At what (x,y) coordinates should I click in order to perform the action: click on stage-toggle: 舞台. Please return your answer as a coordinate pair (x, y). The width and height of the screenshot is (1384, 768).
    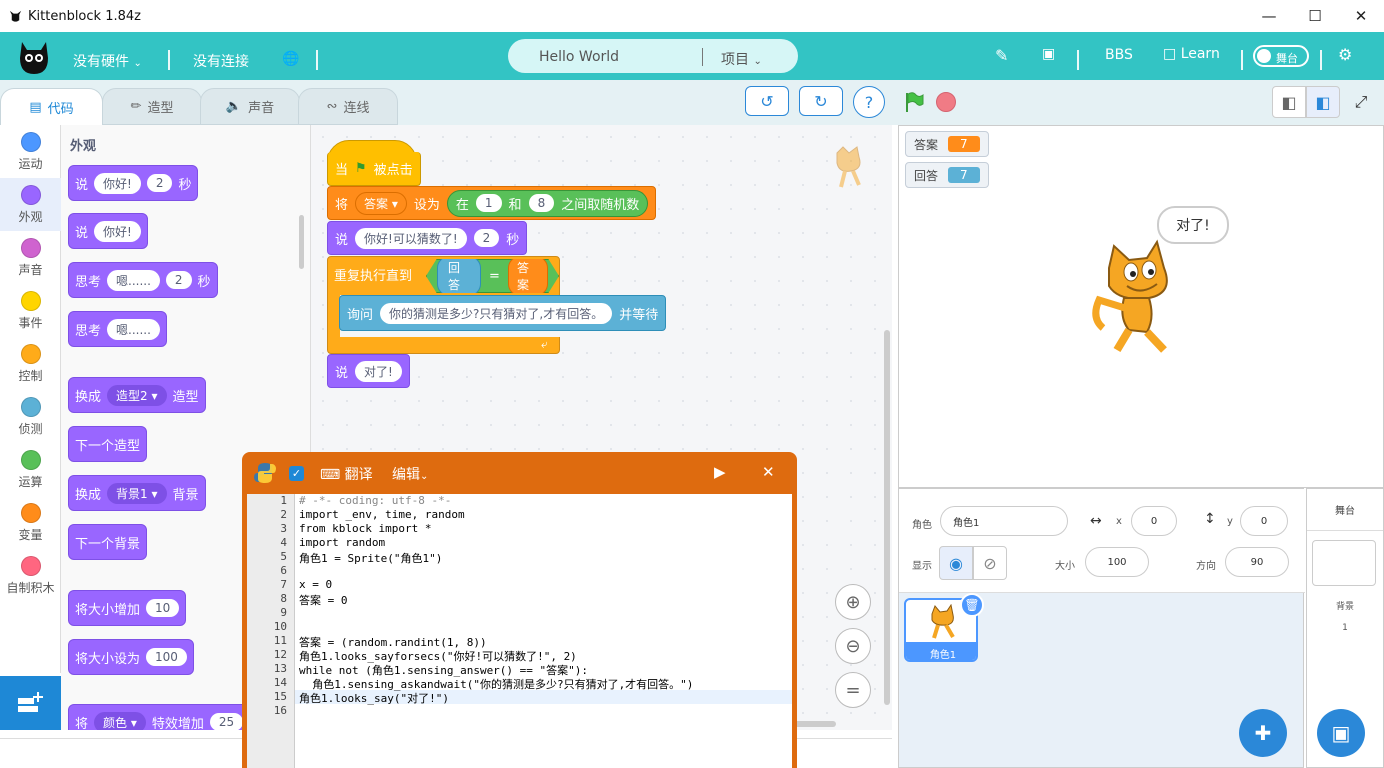
    Looking at the image, I should click on (1281, 56).